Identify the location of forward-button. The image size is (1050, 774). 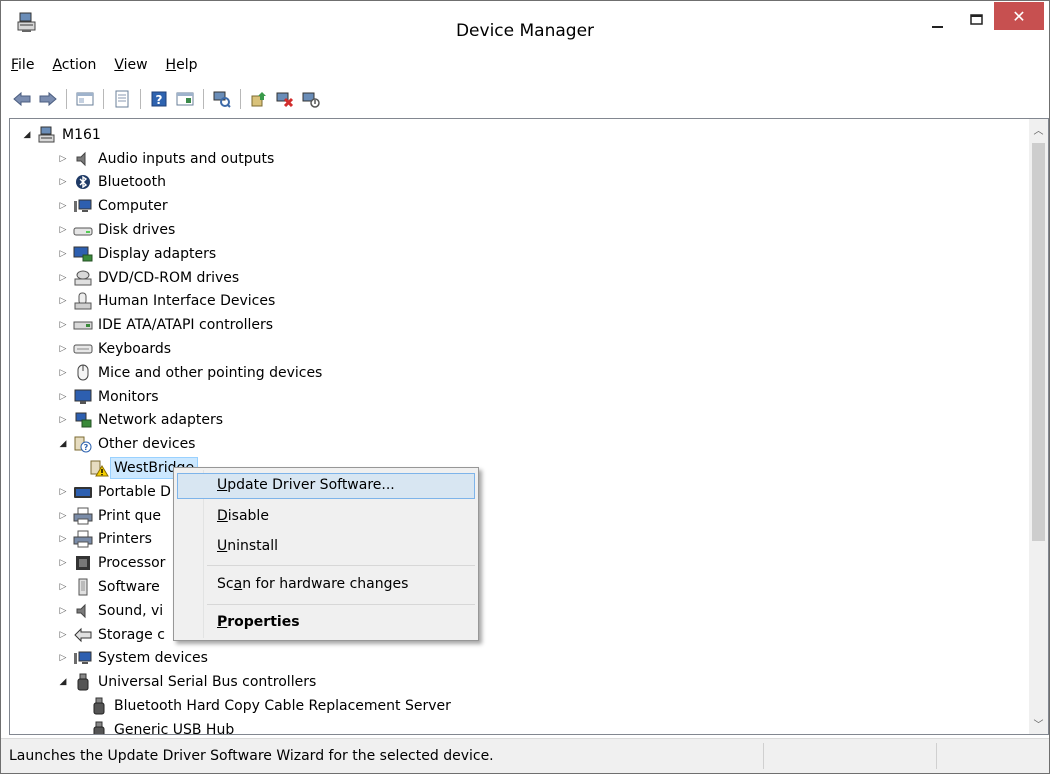
(48, 99).